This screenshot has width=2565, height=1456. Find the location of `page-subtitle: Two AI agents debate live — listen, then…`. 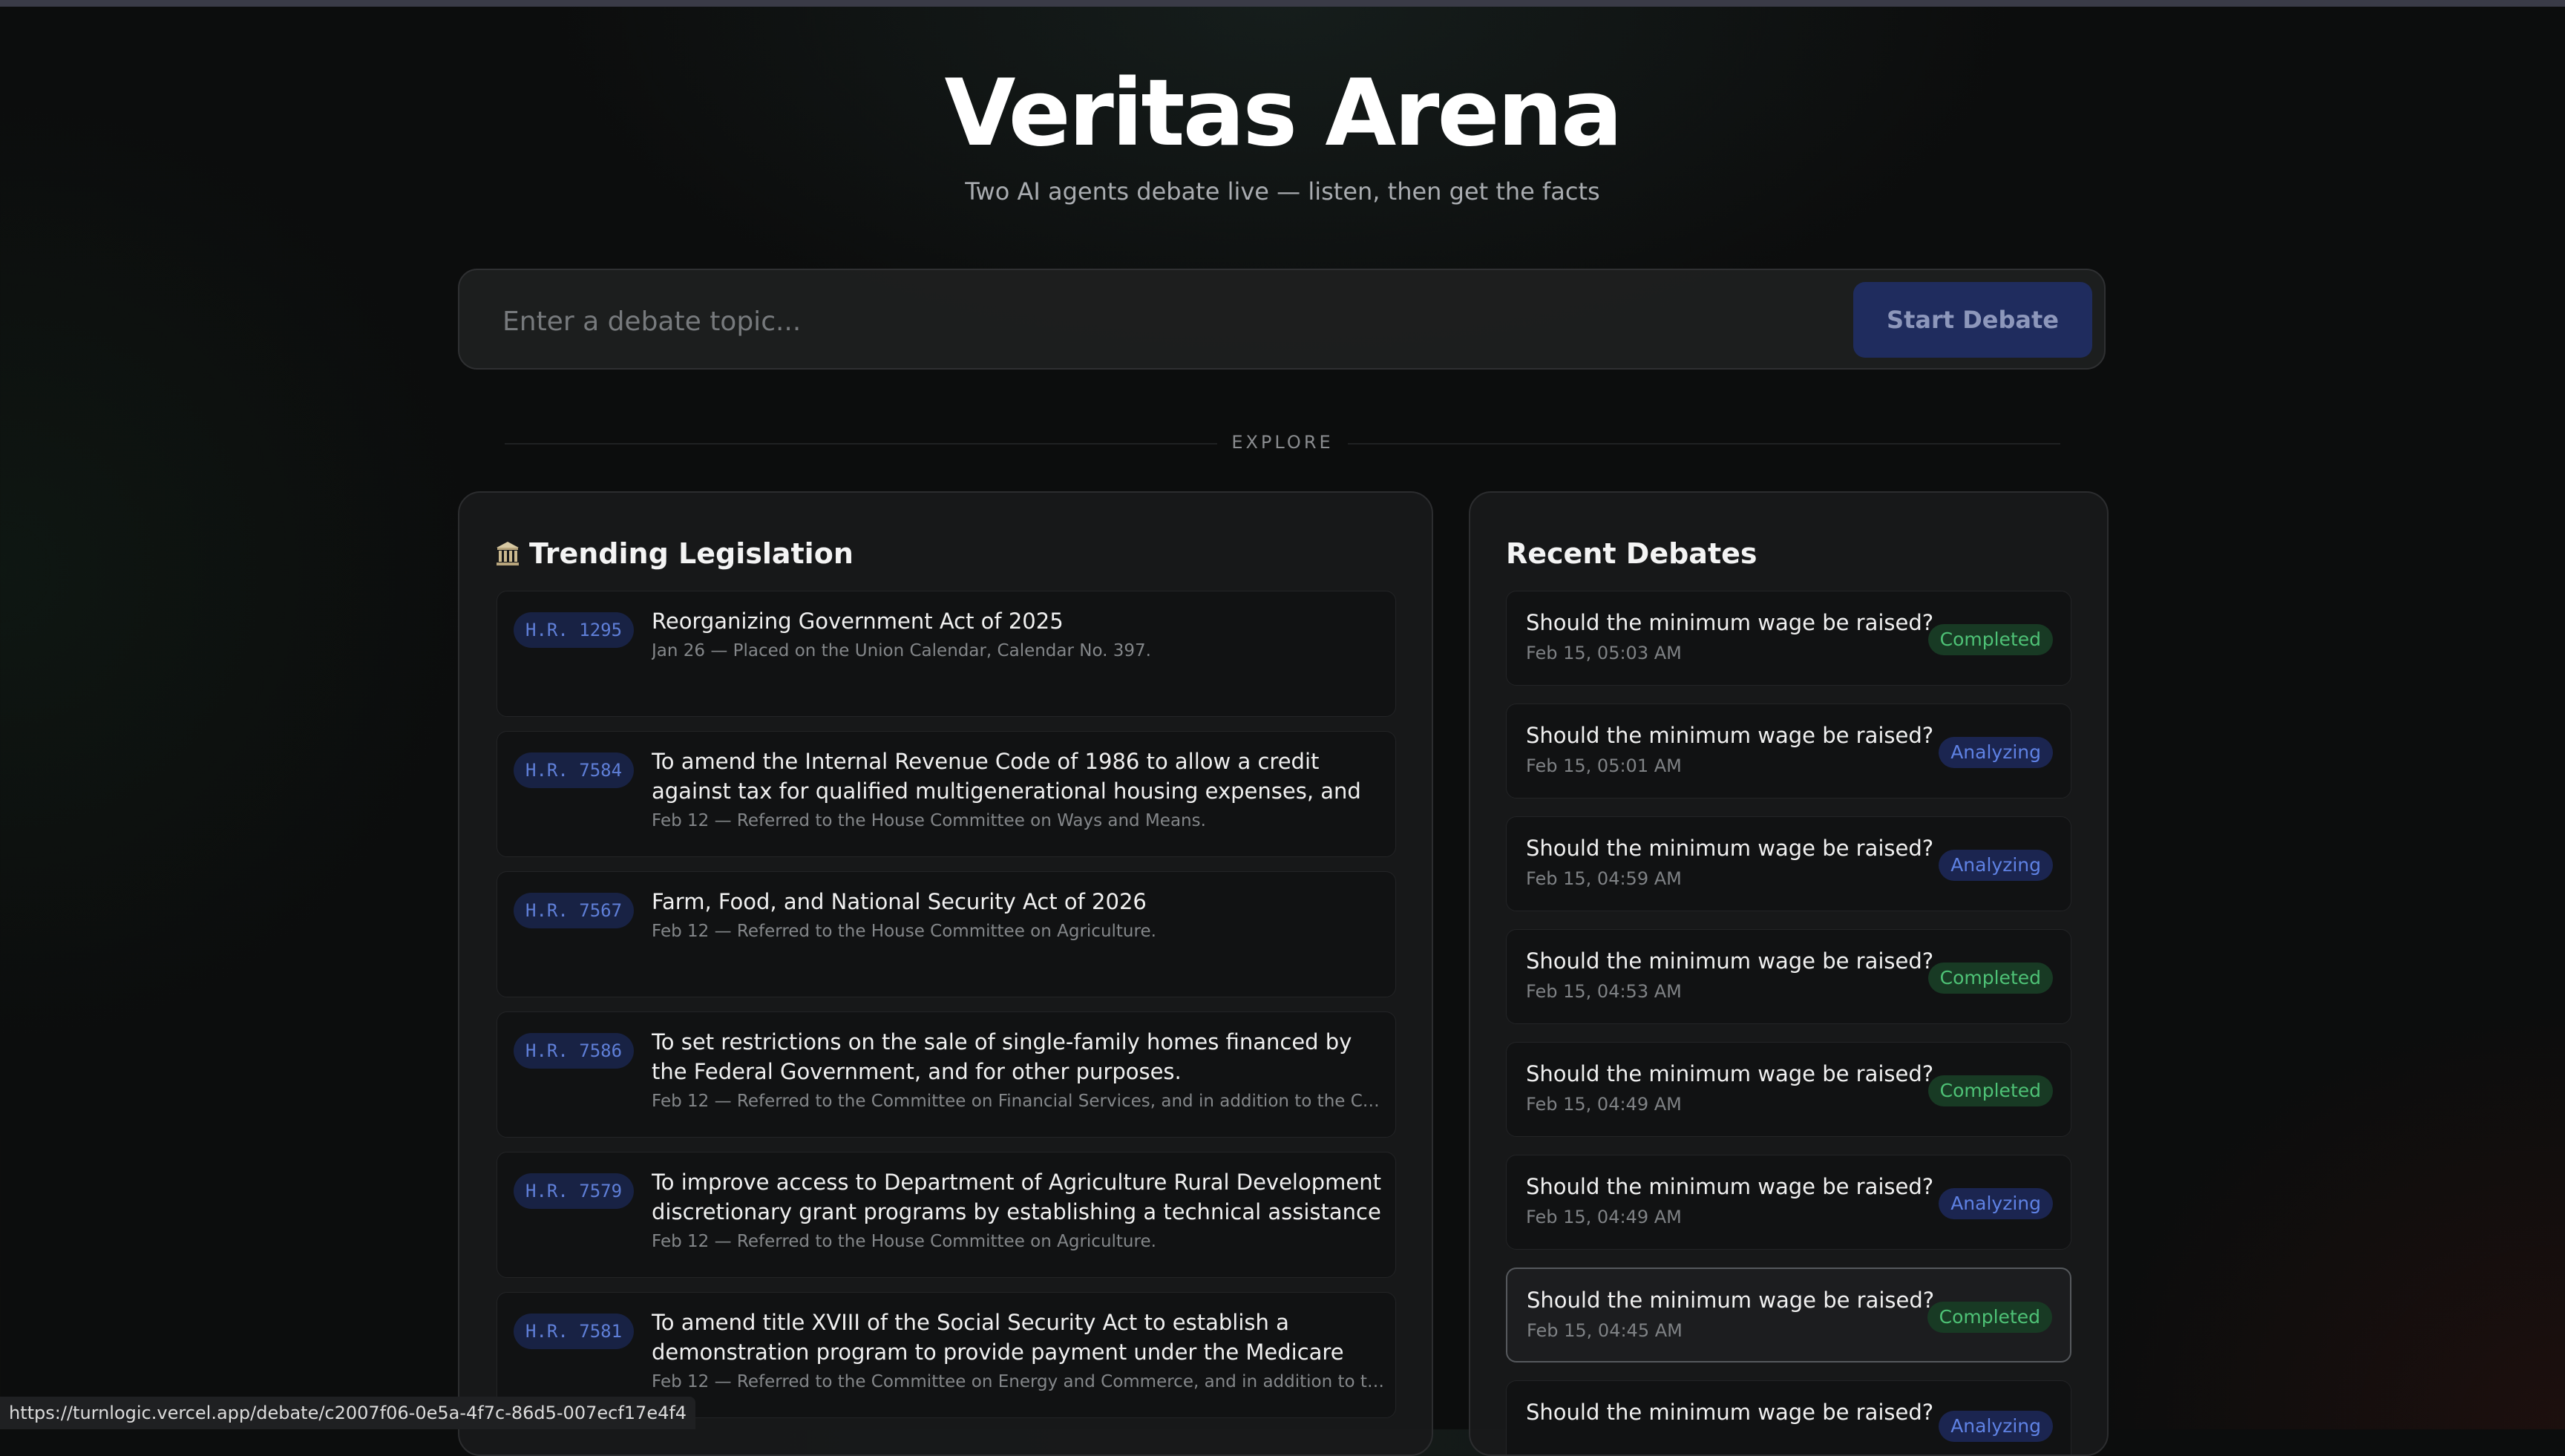

page-subtitle: Two AI agents debate live — listen, then… is located at coordinates (1282, 192).